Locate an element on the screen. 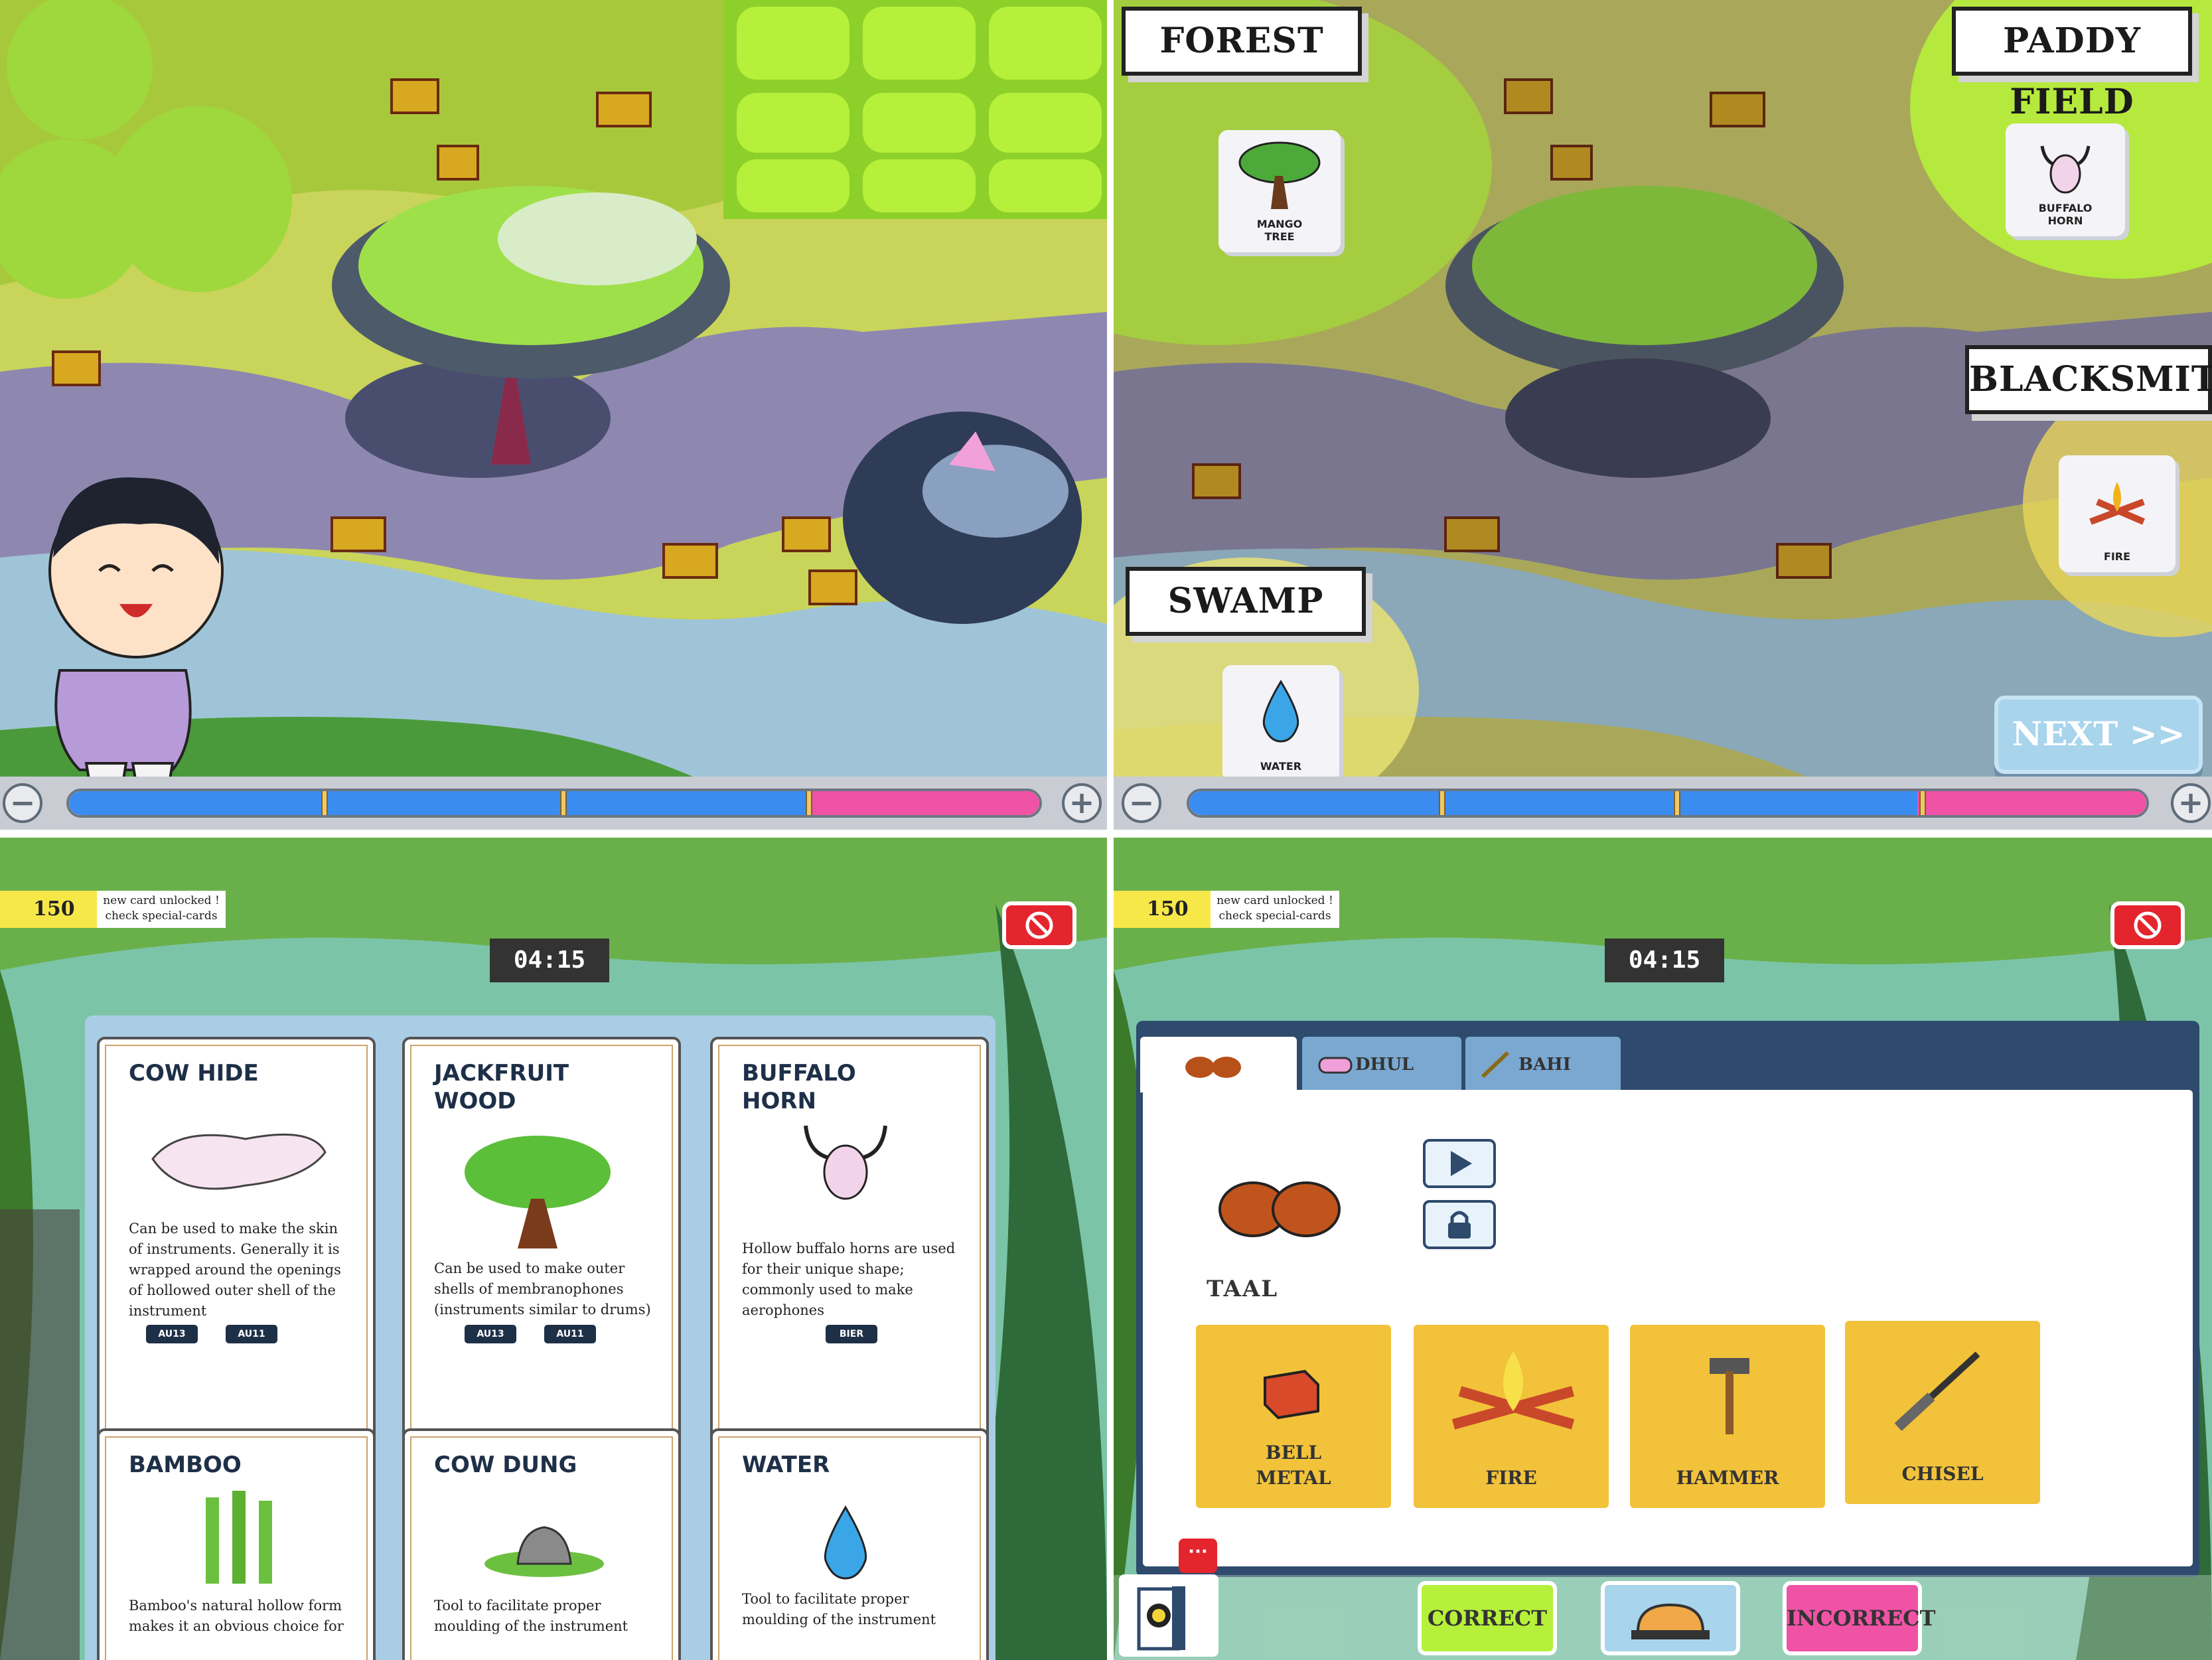 This screenshot has width=2212, height=1660. hammer-icon is located at coordinates (1730, 1396).